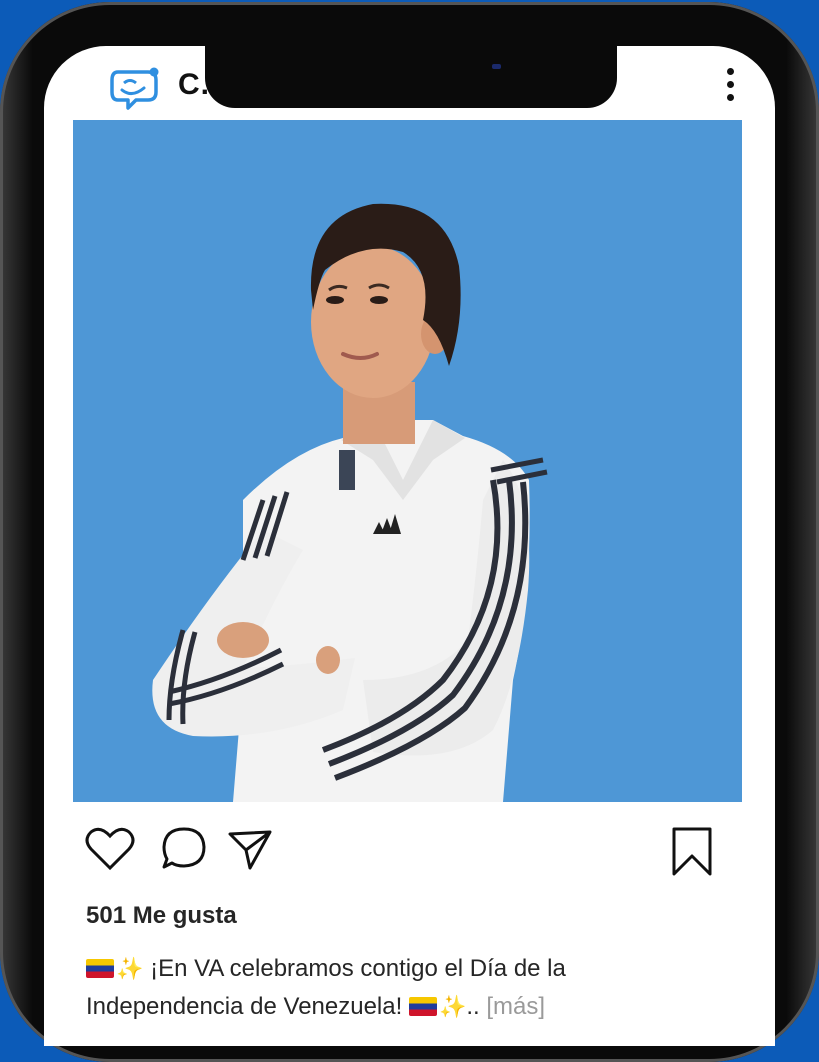  I want to click on caption-line-2: Independencia de Venezuela! ✨.. [más], so click(406, 1007).